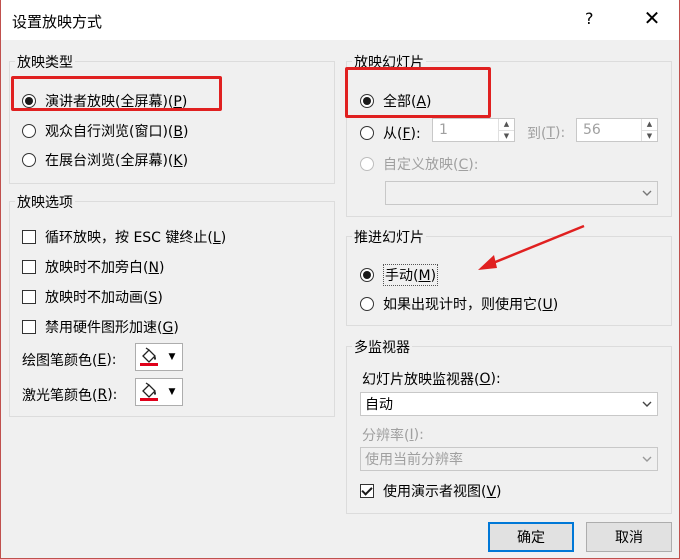 The height and width of the screenshot is (559, 680). I want to click on custom-show-select, so click(521, 193).